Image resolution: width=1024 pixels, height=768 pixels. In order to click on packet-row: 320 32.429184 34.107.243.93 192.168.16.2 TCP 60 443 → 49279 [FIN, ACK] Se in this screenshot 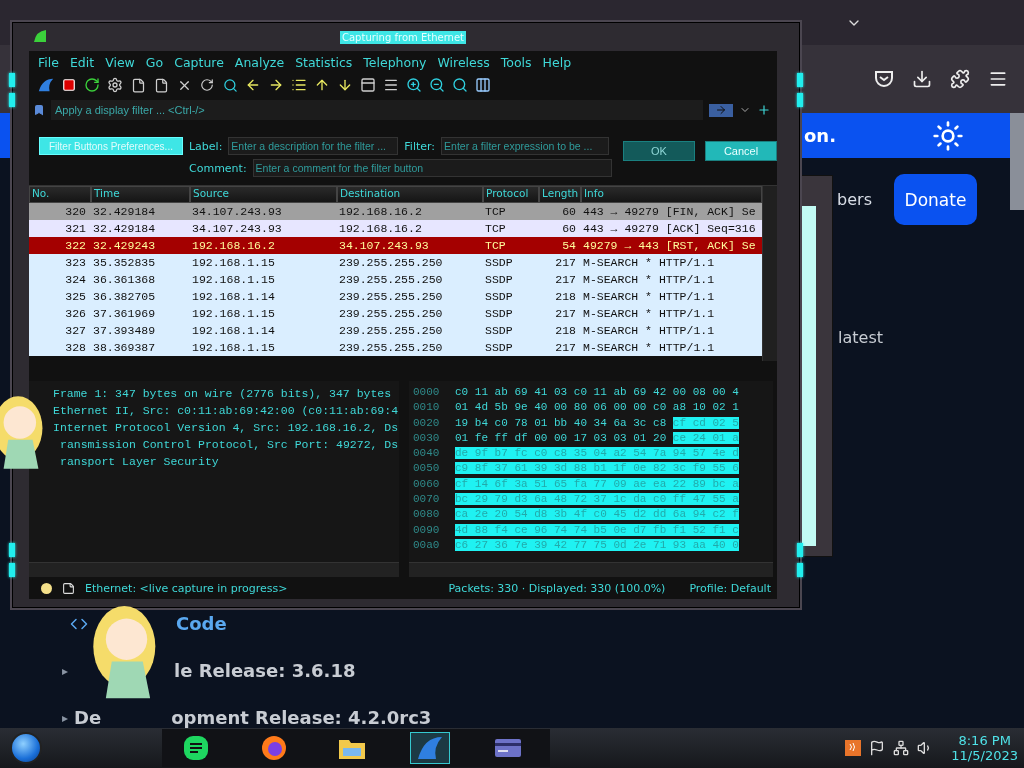, I will do `click(395, 211)`.